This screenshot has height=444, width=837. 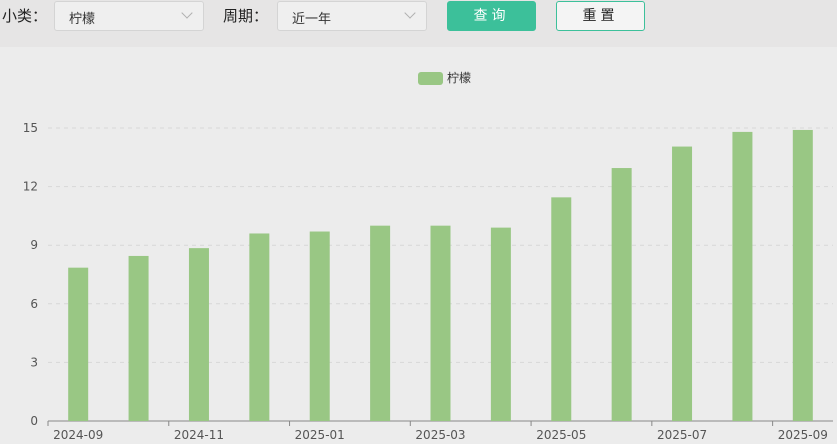 I want to click on x-tick-label: 2025-01, so click(x=320, y=435).